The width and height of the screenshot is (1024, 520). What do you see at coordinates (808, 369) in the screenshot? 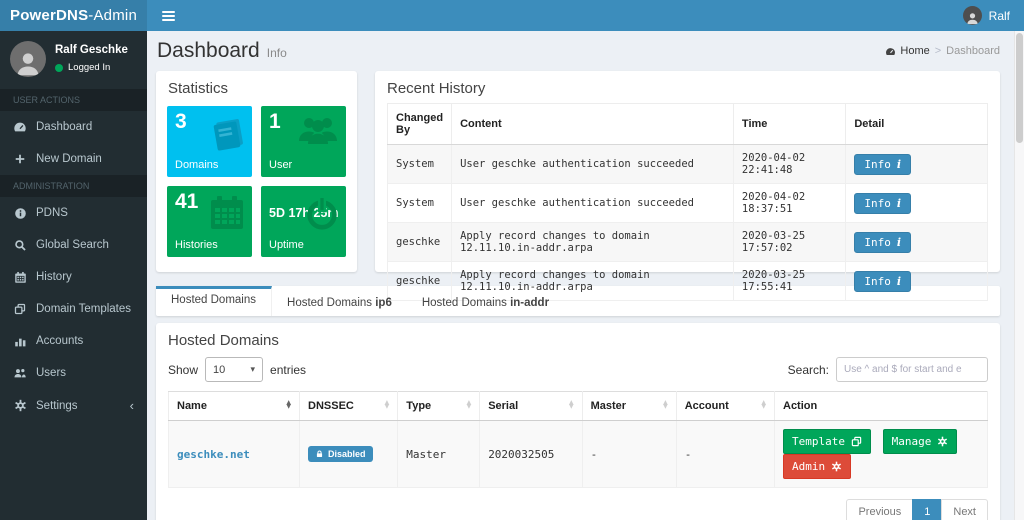
I see `search-label: Search:` at bounding box center [808, 369].